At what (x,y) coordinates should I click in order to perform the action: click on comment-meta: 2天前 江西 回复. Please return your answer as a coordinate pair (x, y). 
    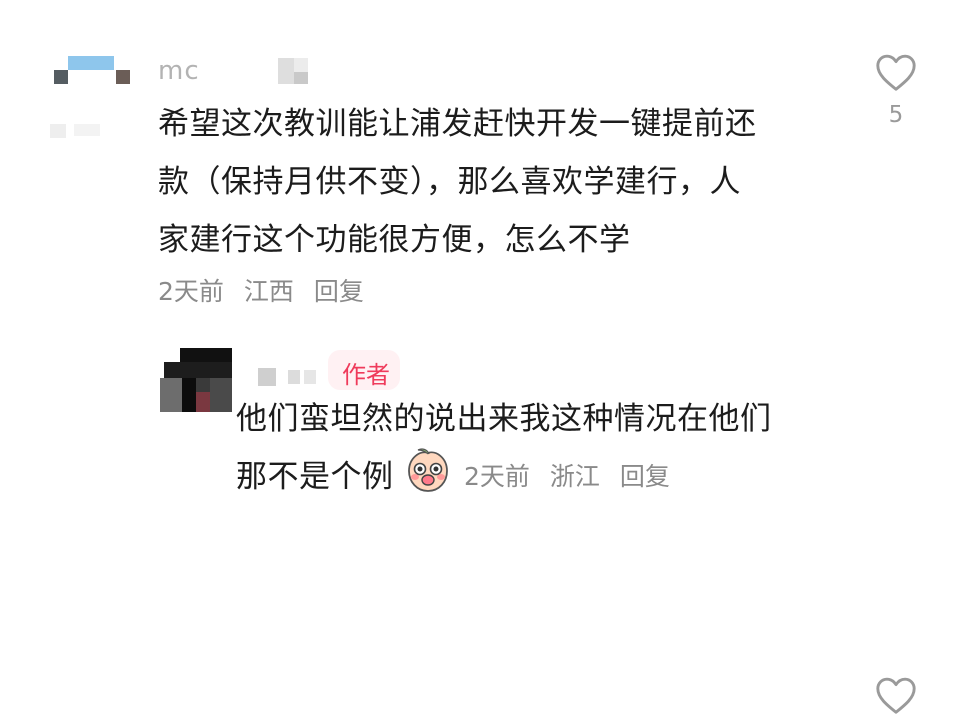
    Looking at the image, I should click on (267, 290).